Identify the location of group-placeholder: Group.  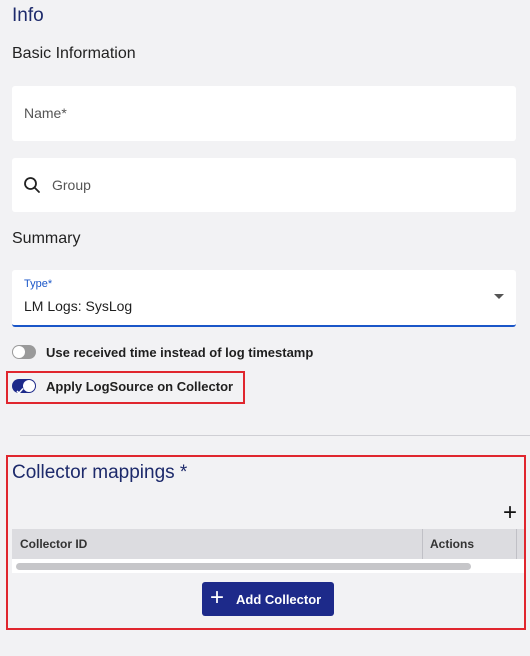
(71, 185).